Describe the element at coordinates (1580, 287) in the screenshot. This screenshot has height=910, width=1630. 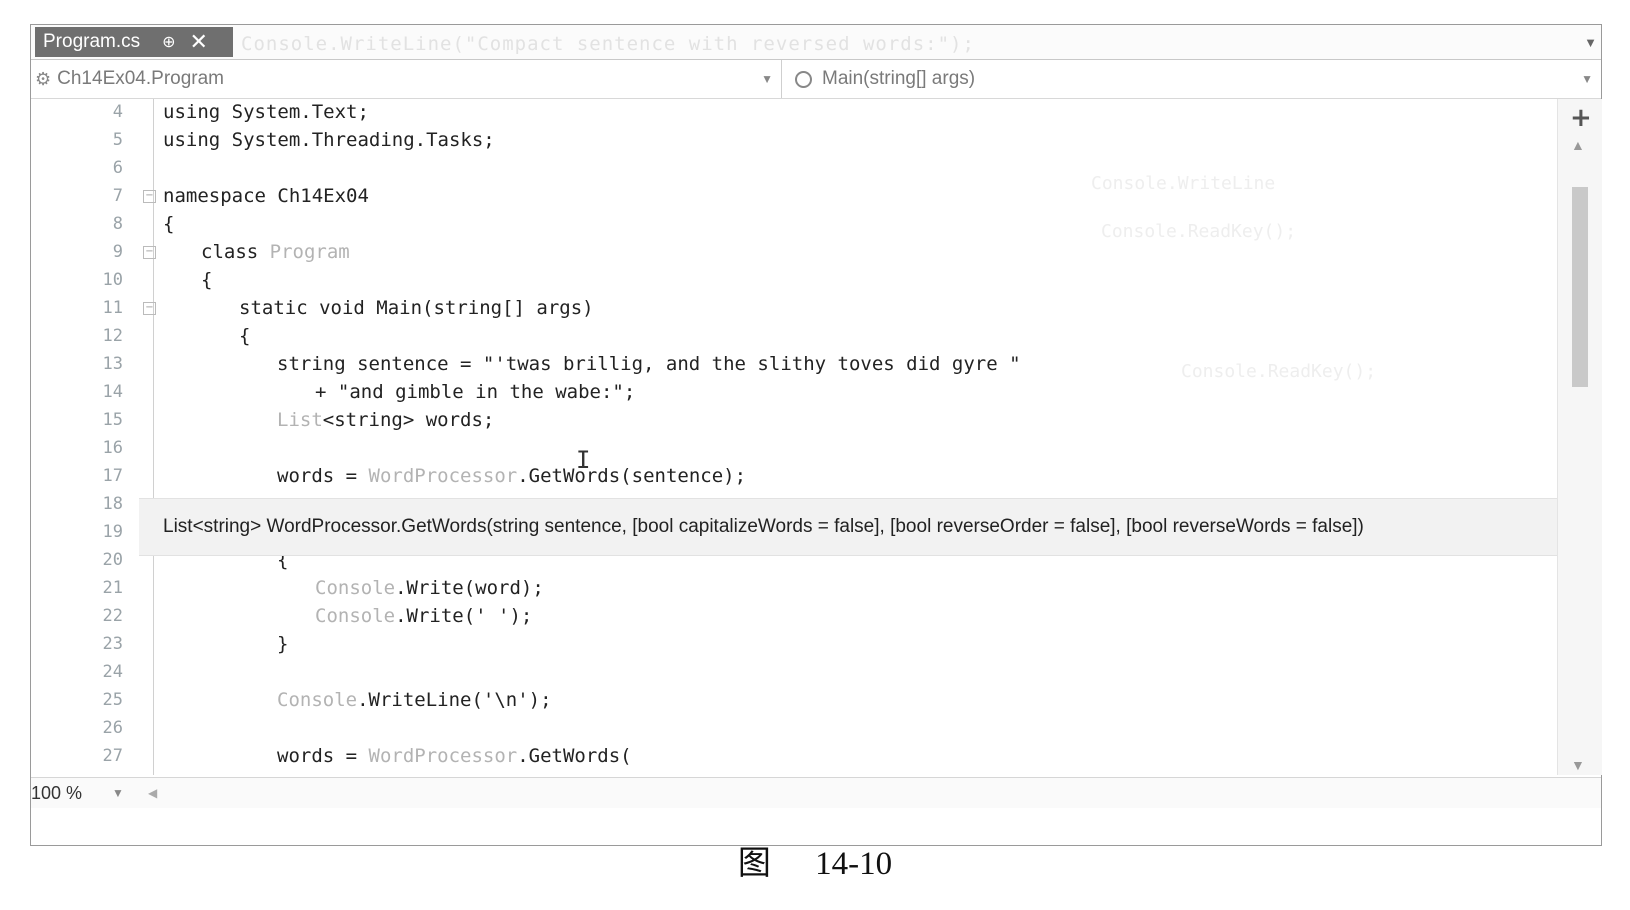
I see `scroll-thumb` at that location.